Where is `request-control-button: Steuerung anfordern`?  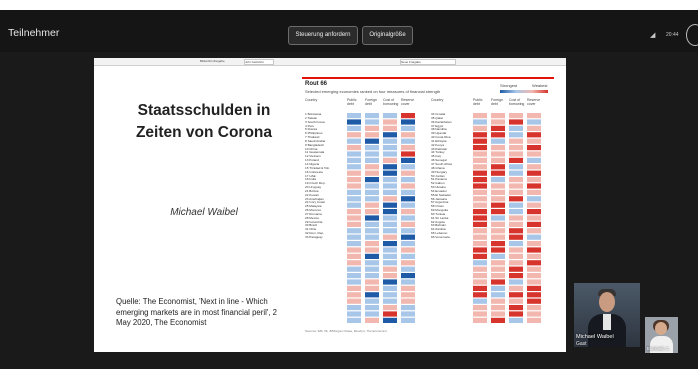
request-control-button: Steuerung anfordern is located at coordinates (323, 35).